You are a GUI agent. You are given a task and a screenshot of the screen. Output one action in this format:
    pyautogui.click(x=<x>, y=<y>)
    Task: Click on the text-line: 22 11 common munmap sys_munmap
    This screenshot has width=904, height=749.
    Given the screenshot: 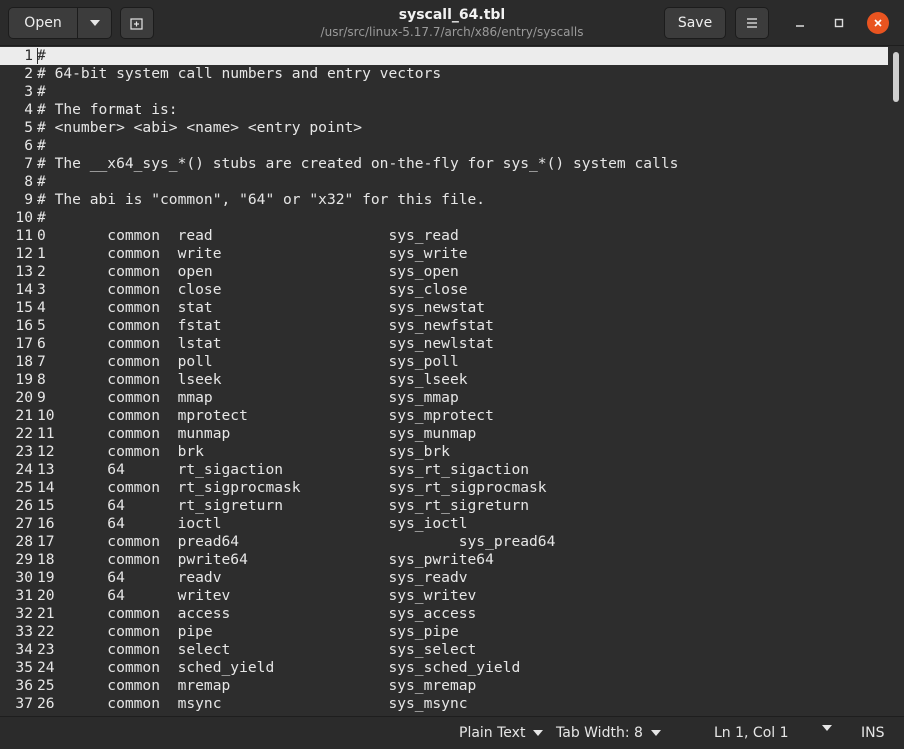 What is the action you would take?
    pyautogui.click(x=444, y=434)
    